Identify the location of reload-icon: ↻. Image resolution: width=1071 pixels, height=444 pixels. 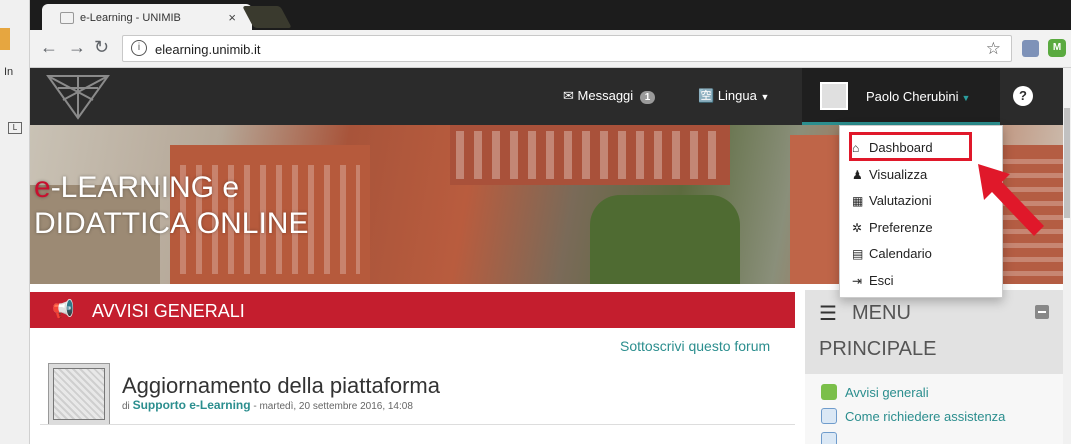
(101, 47).